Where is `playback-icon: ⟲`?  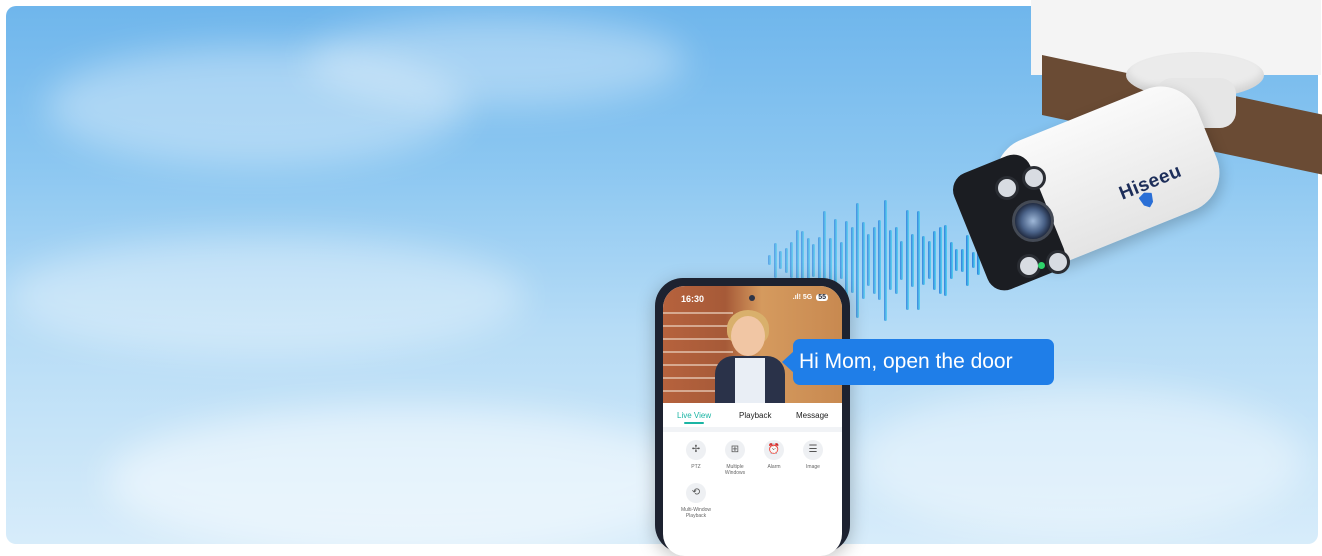 playback-icon: ⟲ is located at coordinates (696, 493).